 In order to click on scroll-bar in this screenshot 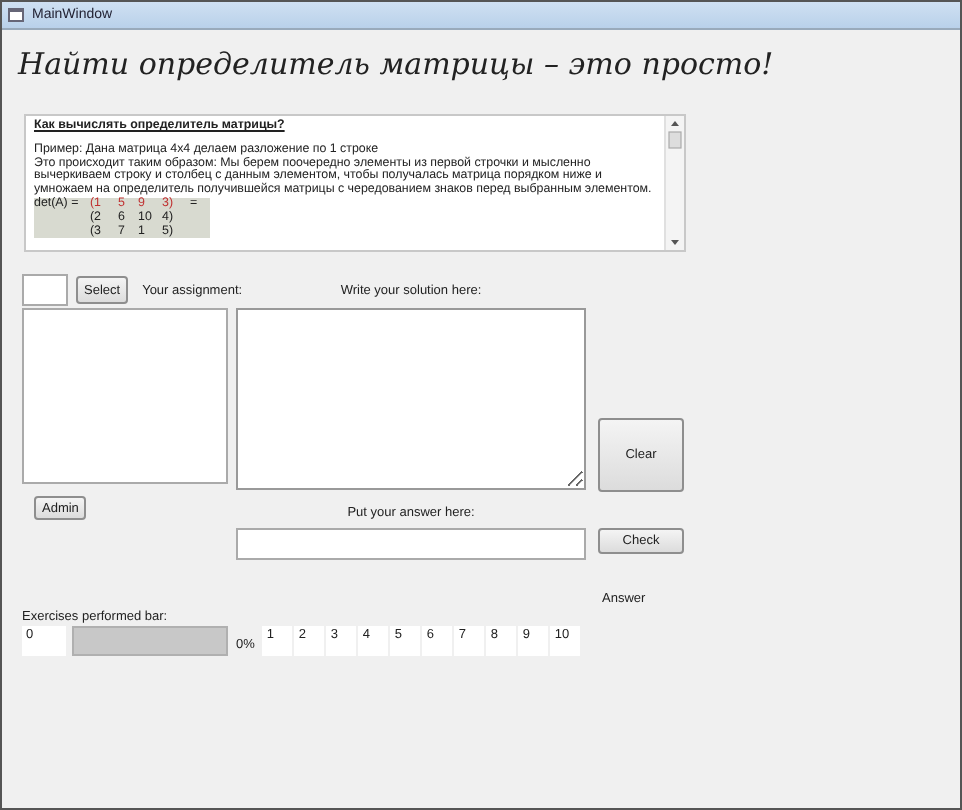, I will do `click(674, 183)`.